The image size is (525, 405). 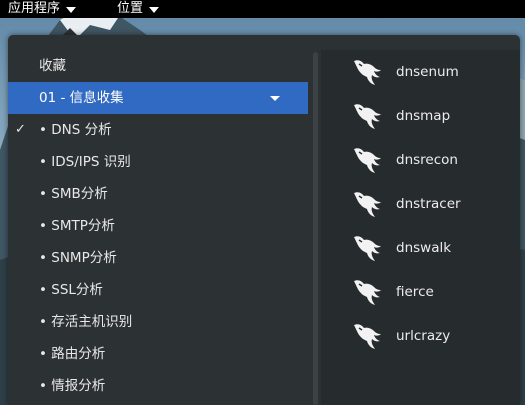 I want to click on menu-pointer, so click(x=70, y=31).